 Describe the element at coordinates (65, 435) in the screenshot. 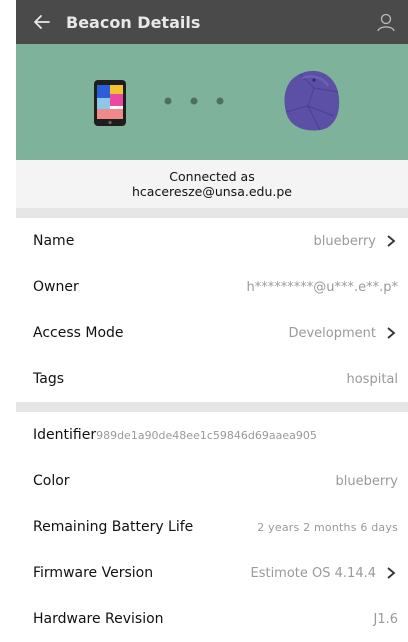

I see `row-label: Identifier` at that location.